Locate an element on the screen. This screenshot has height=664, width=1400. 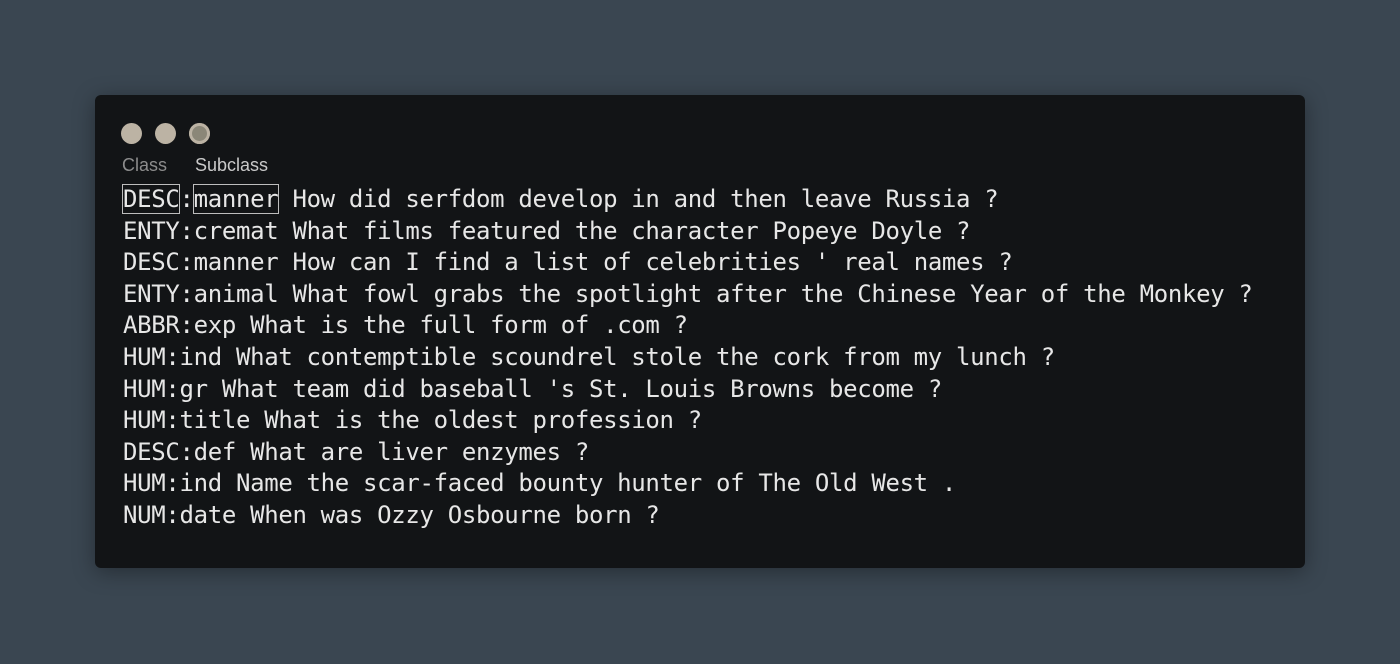
window-controls is located at coordinates (165, 133).